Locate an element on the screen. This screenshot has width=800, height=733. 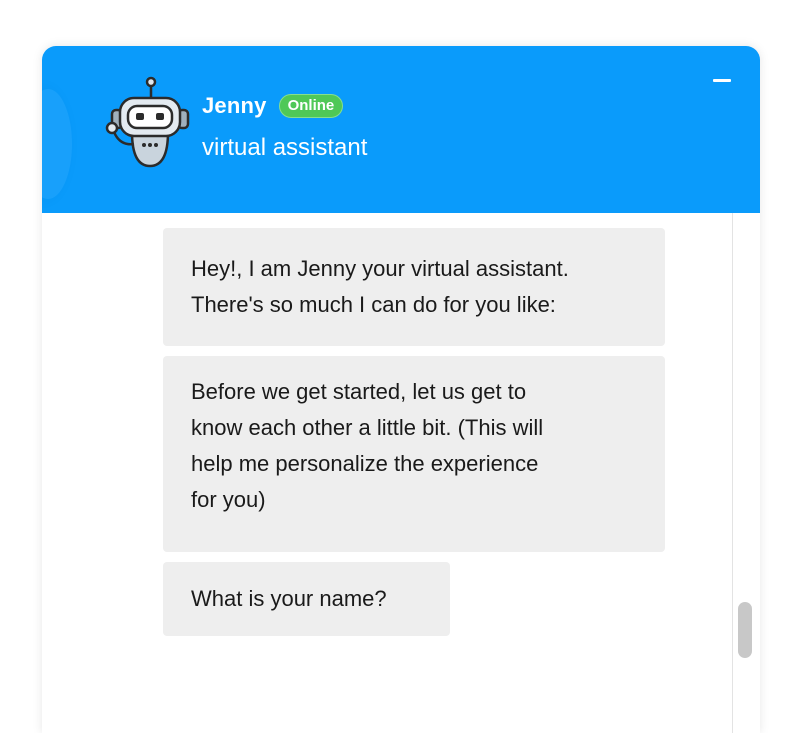
minimize-icon is located at coordinates (722, 80).